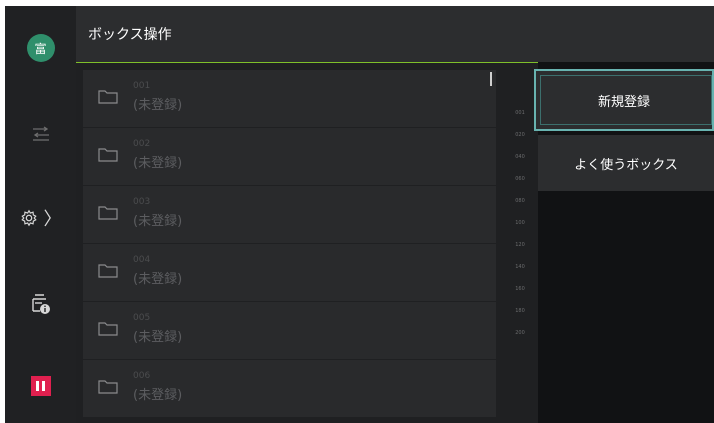  I want to click on user-avatar-button: 富, so click(40, 48).